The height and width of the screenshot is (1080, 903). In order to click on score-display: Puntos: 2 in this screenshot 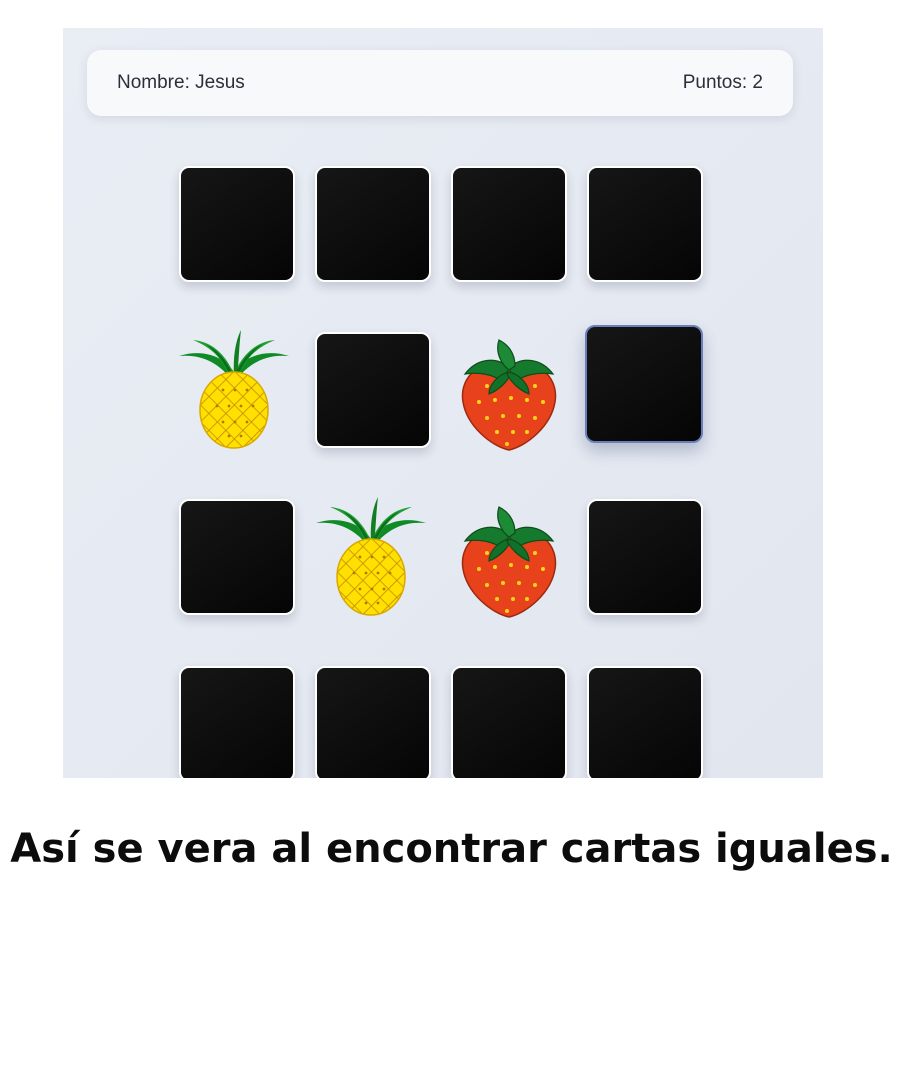, I will do `click(722, 82)`.